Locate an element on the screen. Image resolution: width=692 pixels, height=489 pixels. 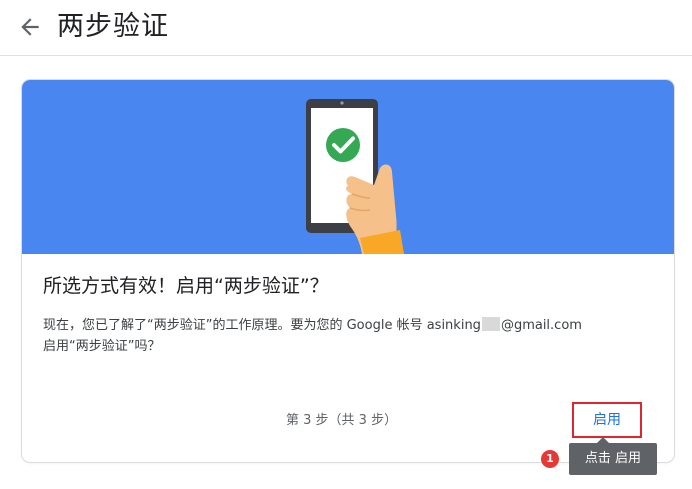
instruction-tooltip: 点击 启用 is located at coordinates (613, 459).